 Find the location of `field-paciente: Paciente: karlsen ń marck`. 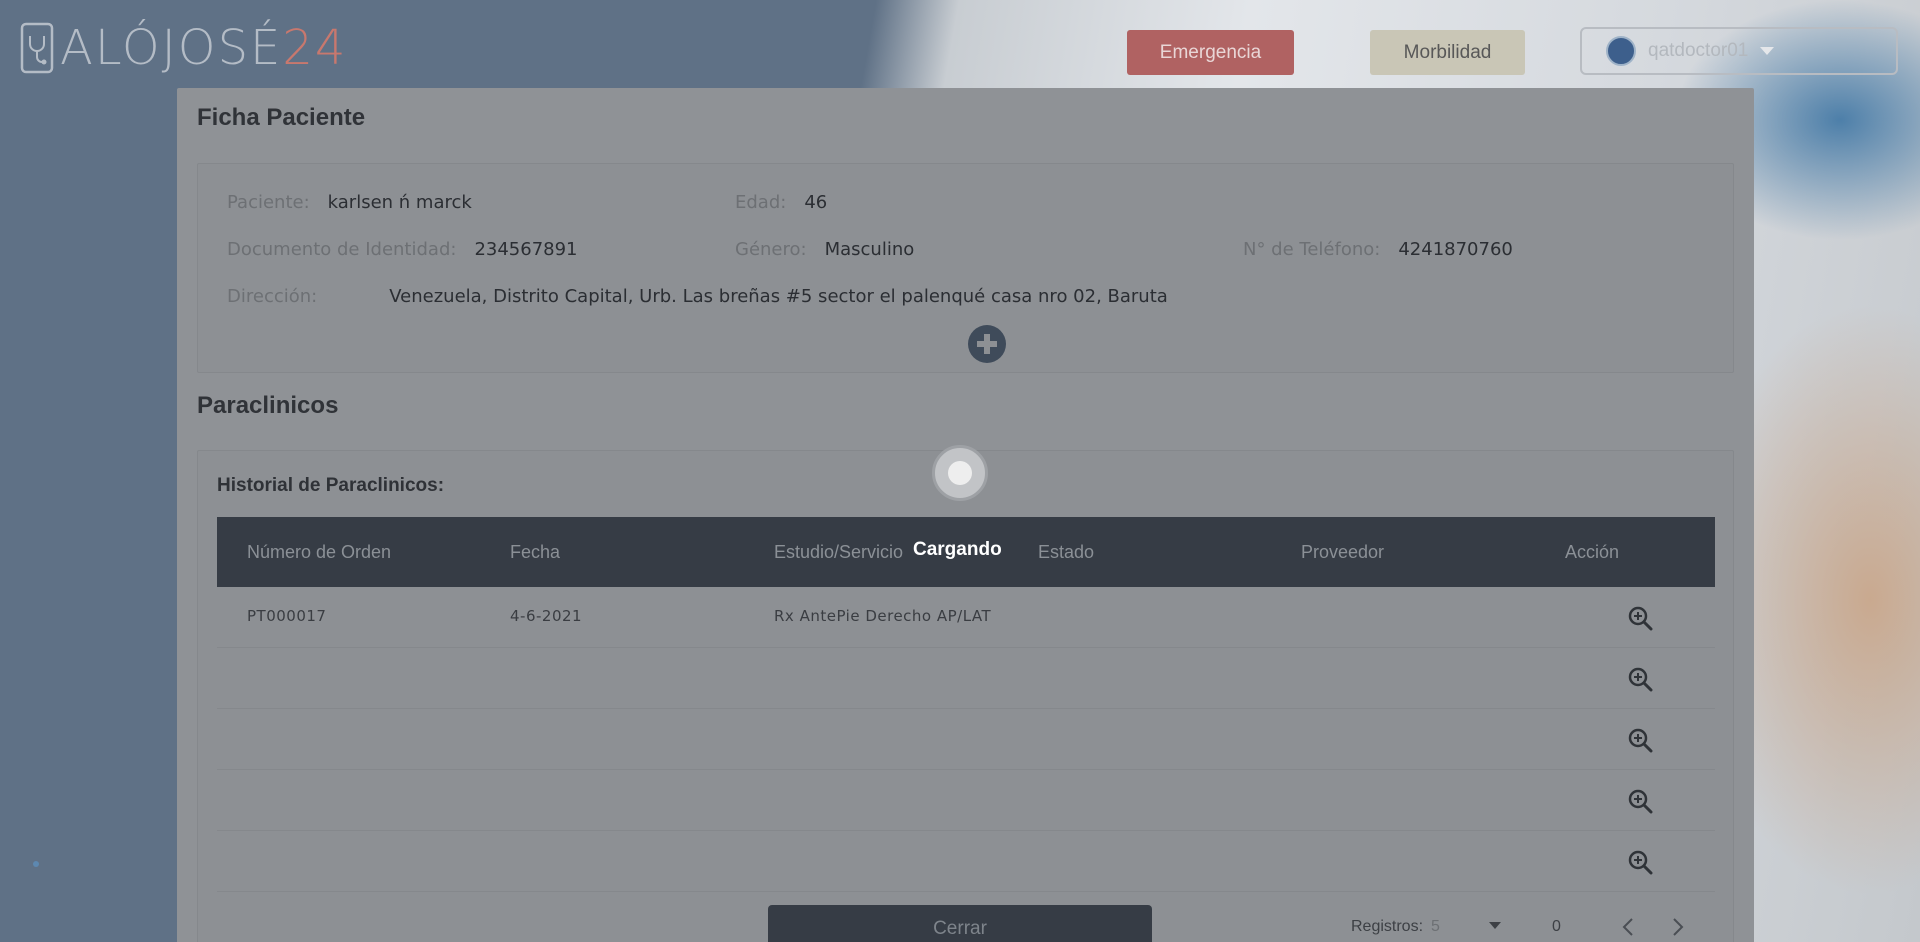

field-paciente: Paciente: karlsen ń marck is located at coordinates (349, 202).